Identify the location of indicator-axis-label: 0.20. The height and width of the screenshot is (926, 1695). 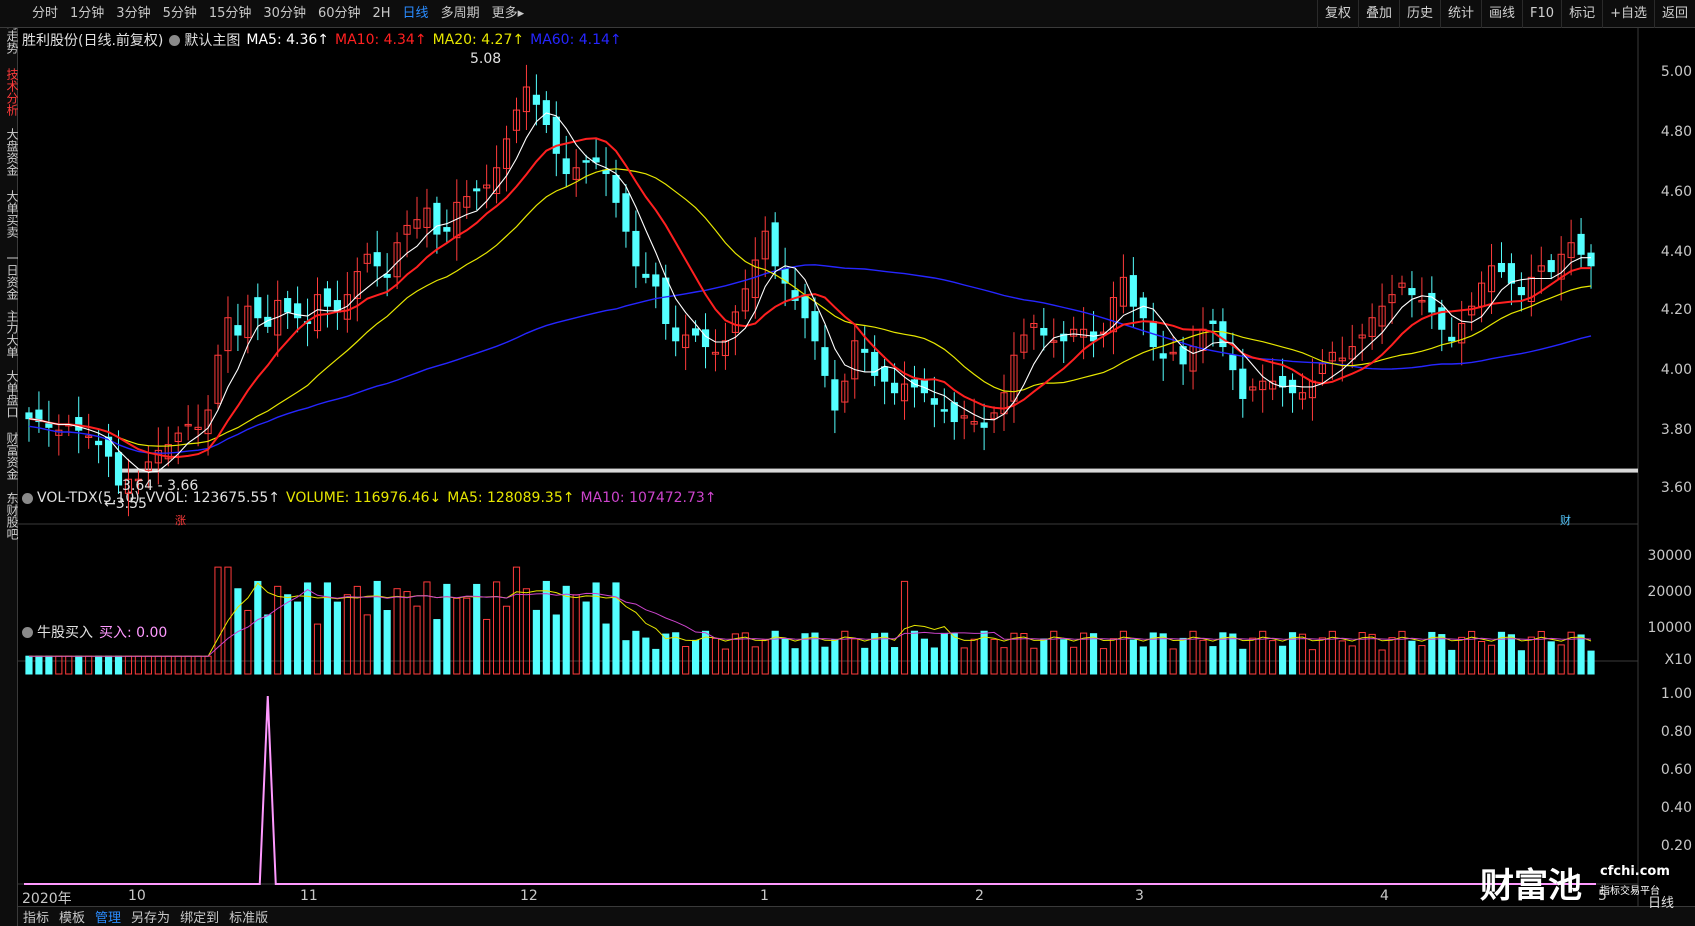
(1676, 846).